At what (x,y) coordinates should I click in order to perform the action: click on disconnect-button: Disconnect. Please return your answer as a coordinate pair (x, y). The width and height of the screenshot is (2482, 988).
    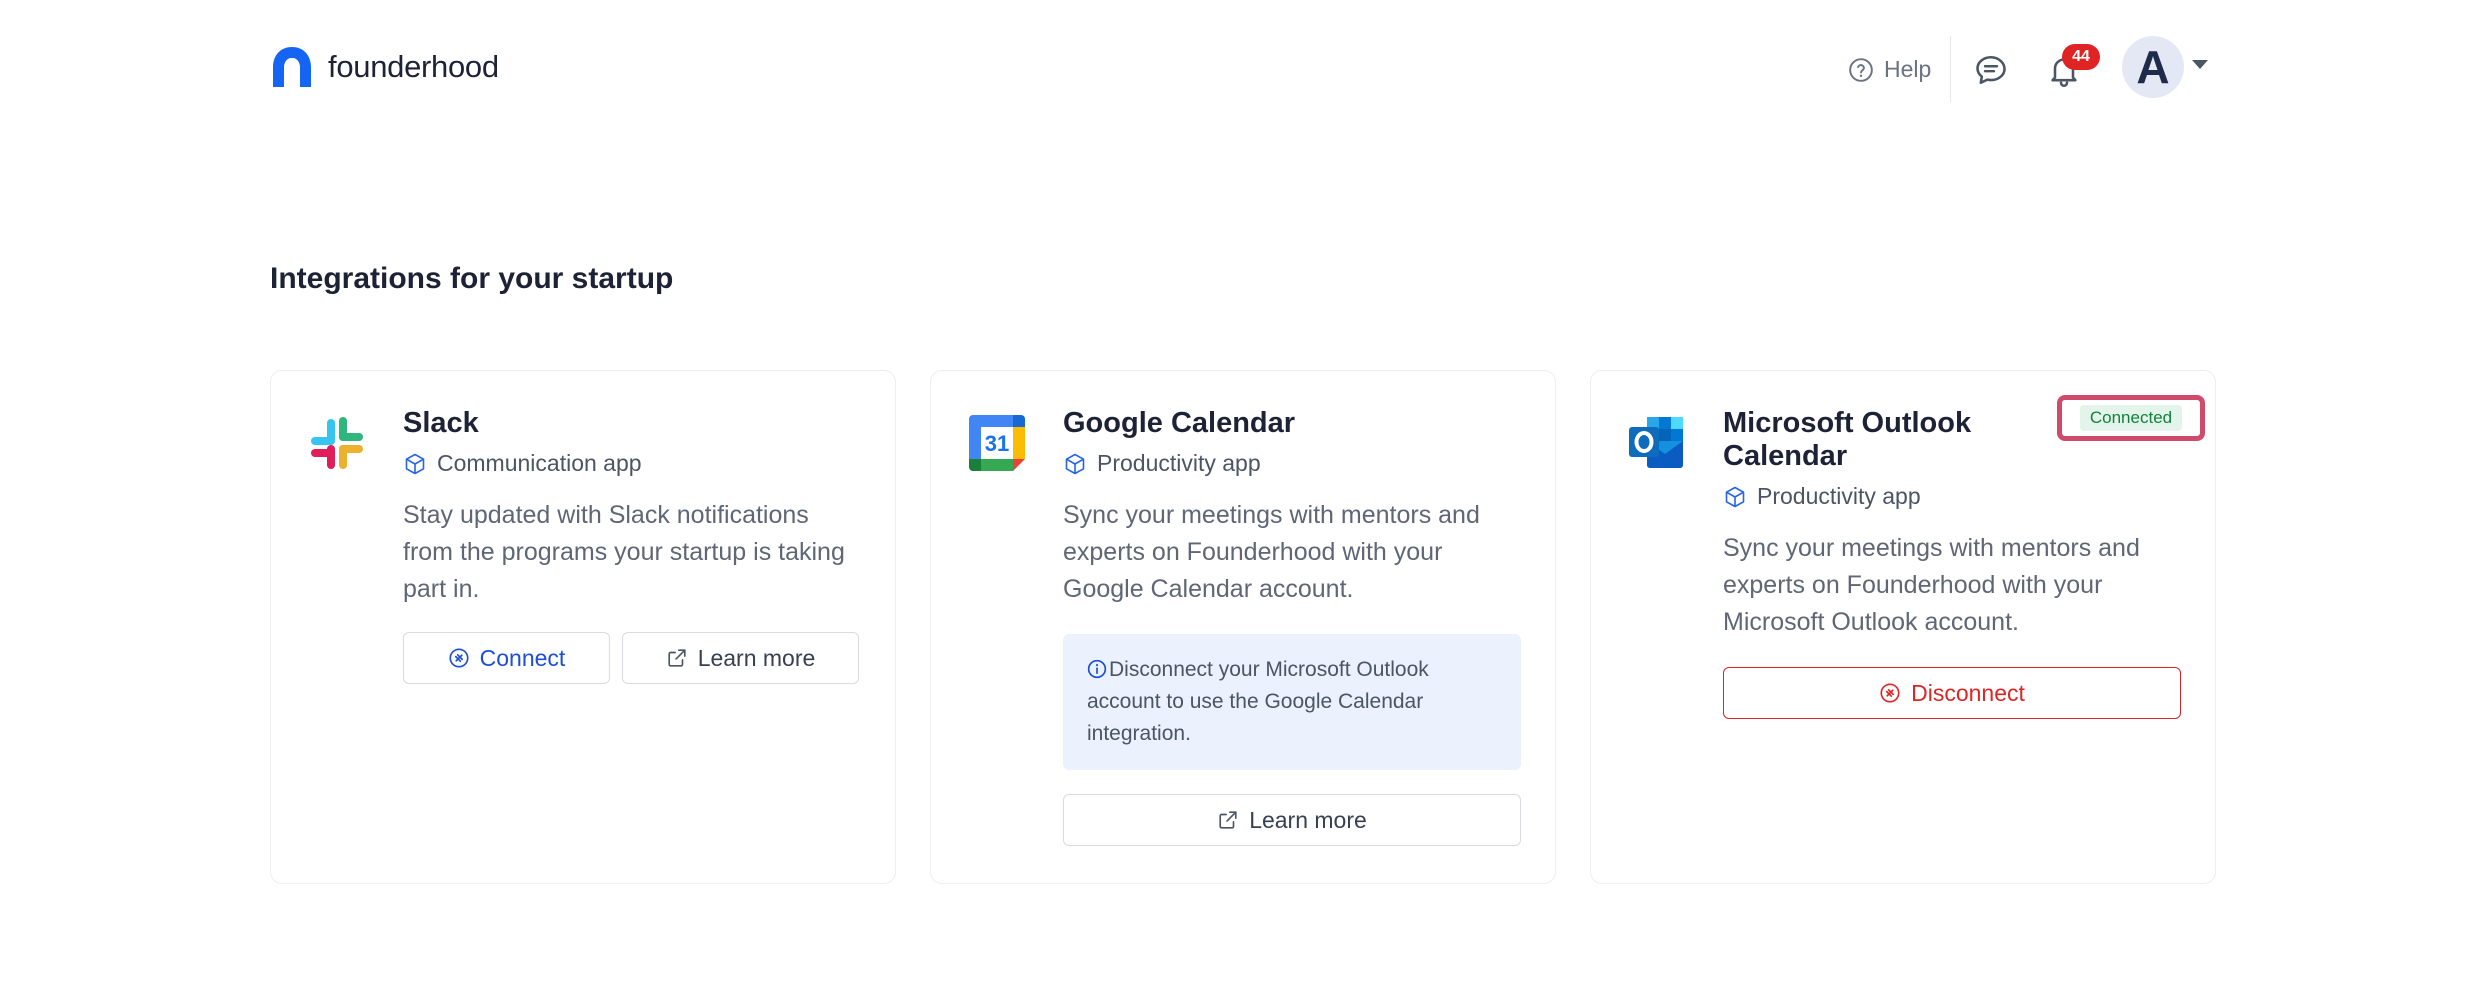
    Looking at the image, I should click on (1952, 693).